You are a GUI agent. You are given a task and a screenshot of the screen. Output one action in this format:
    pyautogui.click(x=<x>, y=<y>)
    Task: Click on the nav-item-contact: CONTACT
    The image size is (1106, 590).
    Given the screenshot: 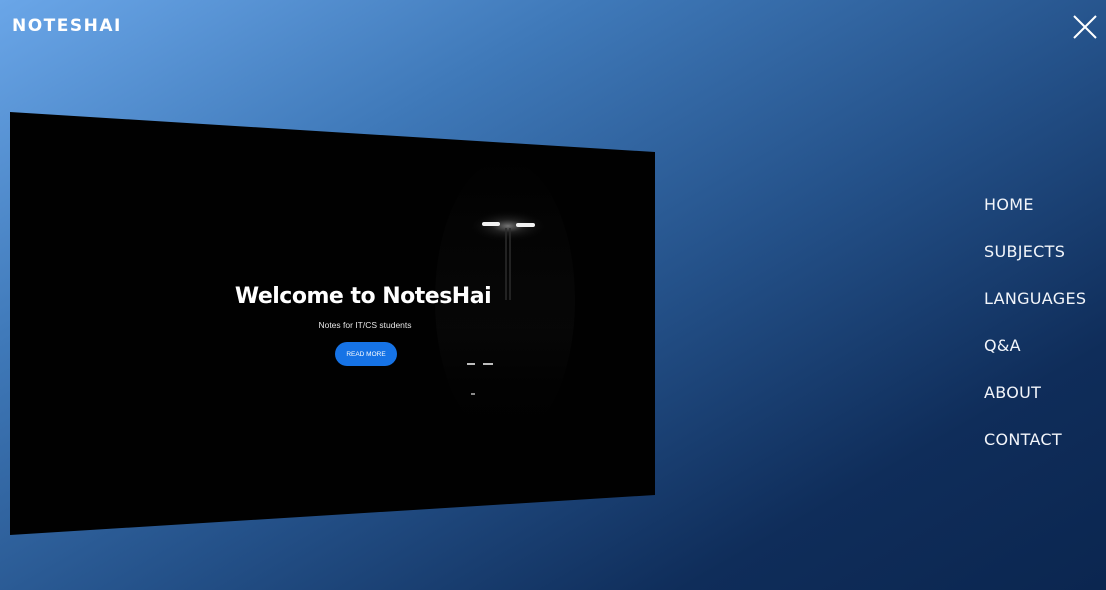 What is the action you would take?
    pyautogui.click(x=1035, y=453)
    